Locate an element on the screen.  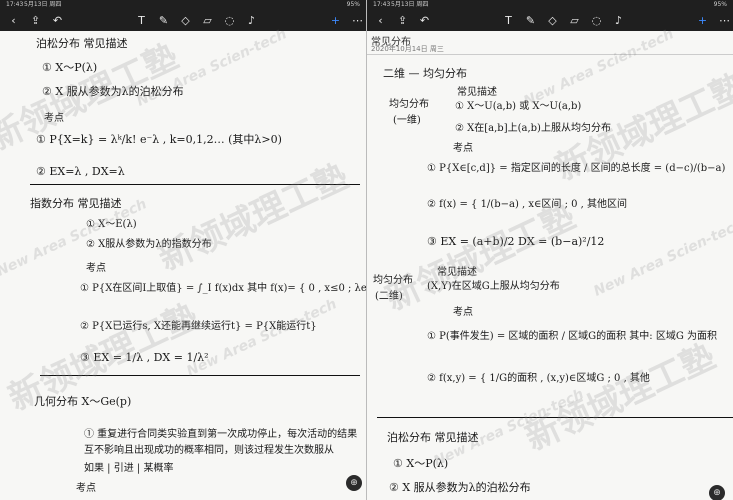
note-line: ② P{X已运行s, X还能再继续运行t} = P{X能运行t} is located at coordinates (198, 326).